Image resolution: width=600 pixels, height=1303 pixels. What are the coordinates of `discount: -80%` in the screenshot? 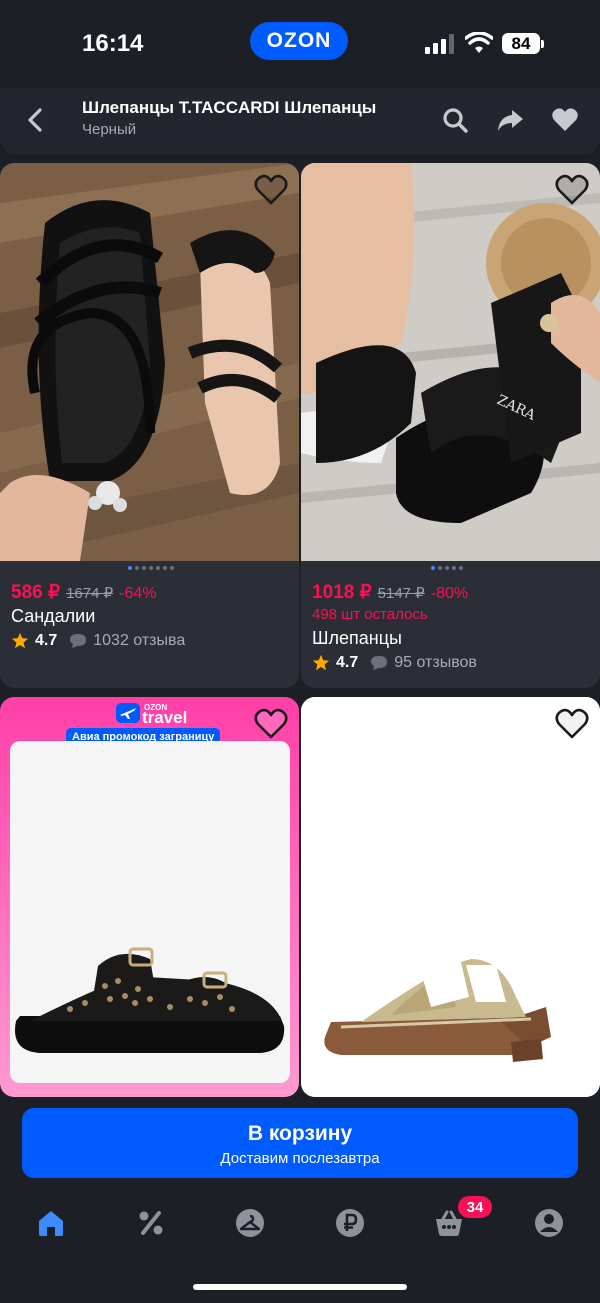 It's located at (449, 593).